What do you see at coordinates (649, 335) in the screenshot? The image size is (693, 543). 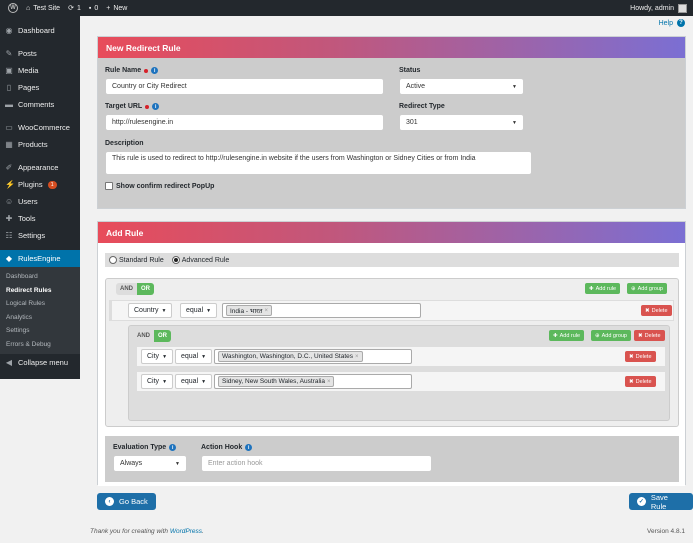 I see `delete-group-button: ✖ Delete` at bounding box center [649, 335].